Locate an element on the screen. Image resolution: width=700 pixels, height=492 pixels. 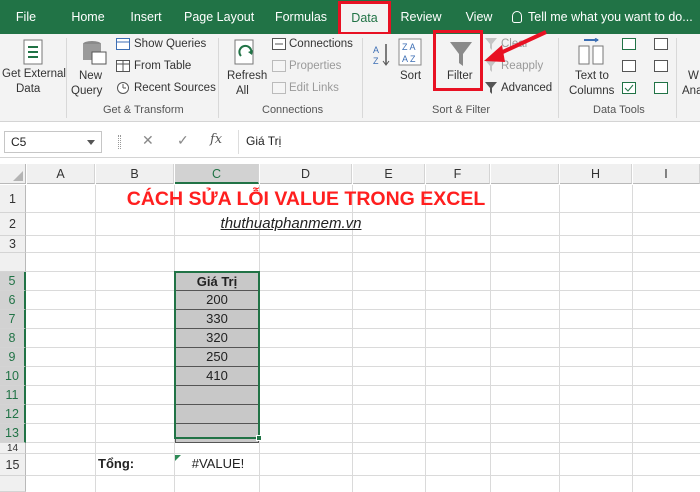
tab-home: Home is located at coordinates (88, 17).